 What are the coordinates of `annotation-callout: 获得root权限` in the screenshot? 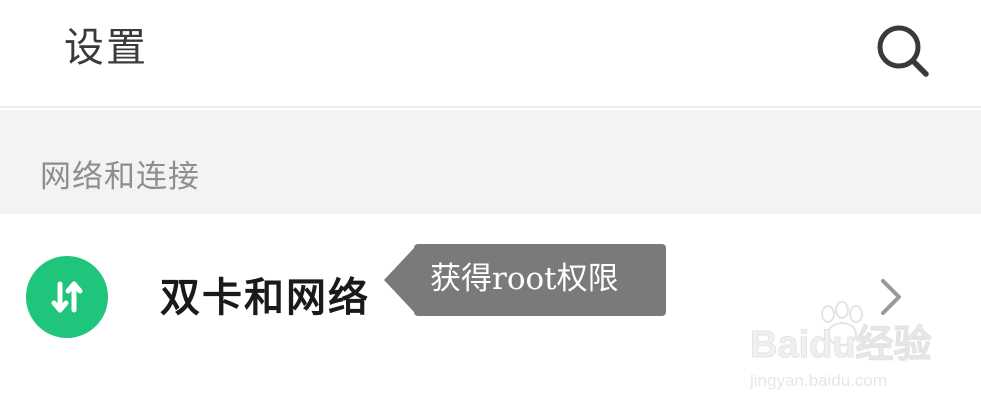 It's located at (525, 280).